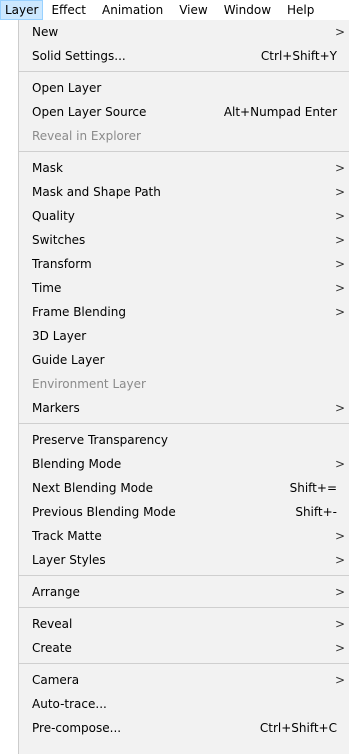  What do you see at coordinates (313, 488) in the screenshot?
I see `menu-item-shortcut: Shift+=` at bounding box center [313, 488].